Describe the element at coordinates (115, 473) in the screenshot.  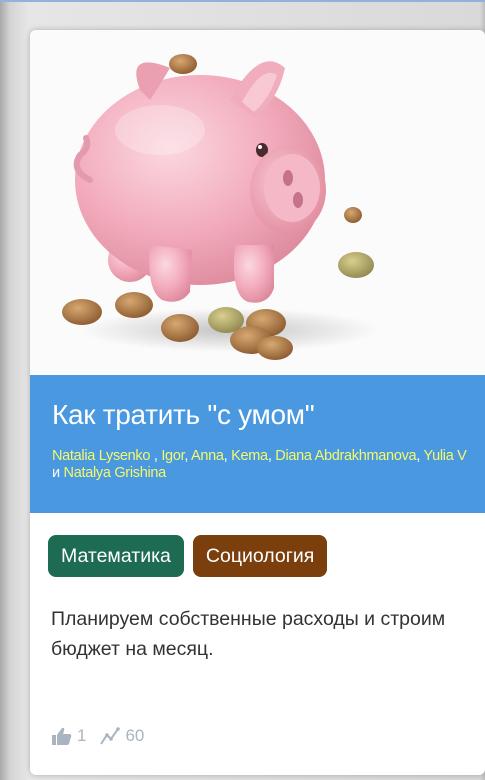
I see `author-link: Natalya Grishina` at that location.